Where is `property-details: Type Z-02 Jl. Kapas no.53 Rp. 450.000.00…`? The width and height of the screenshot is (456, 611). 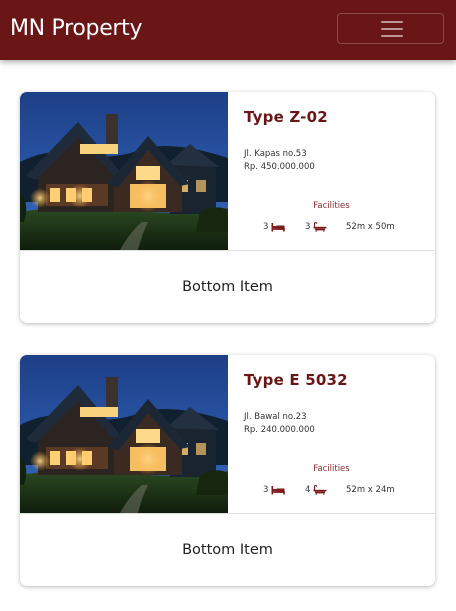 property-details: Type Z-02 Jl. Kapas no.53 Rp. 450.000.00… is located at coordinates (331, 171).